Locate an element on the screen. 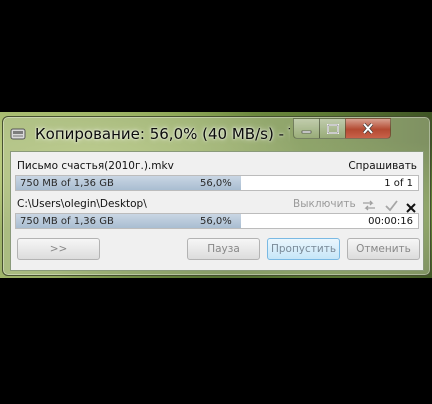  close-button is located at coordinates (368, 128).